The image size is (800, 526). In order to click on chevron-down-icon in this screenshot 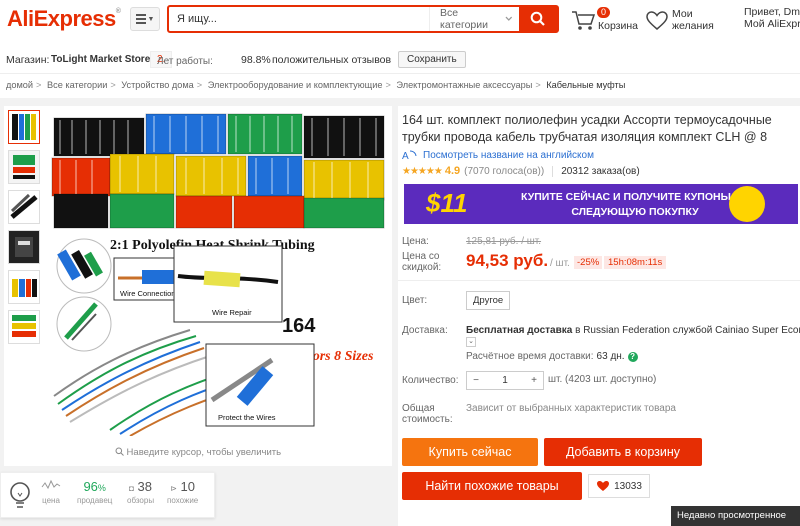, I will do `click(509, 18)`.